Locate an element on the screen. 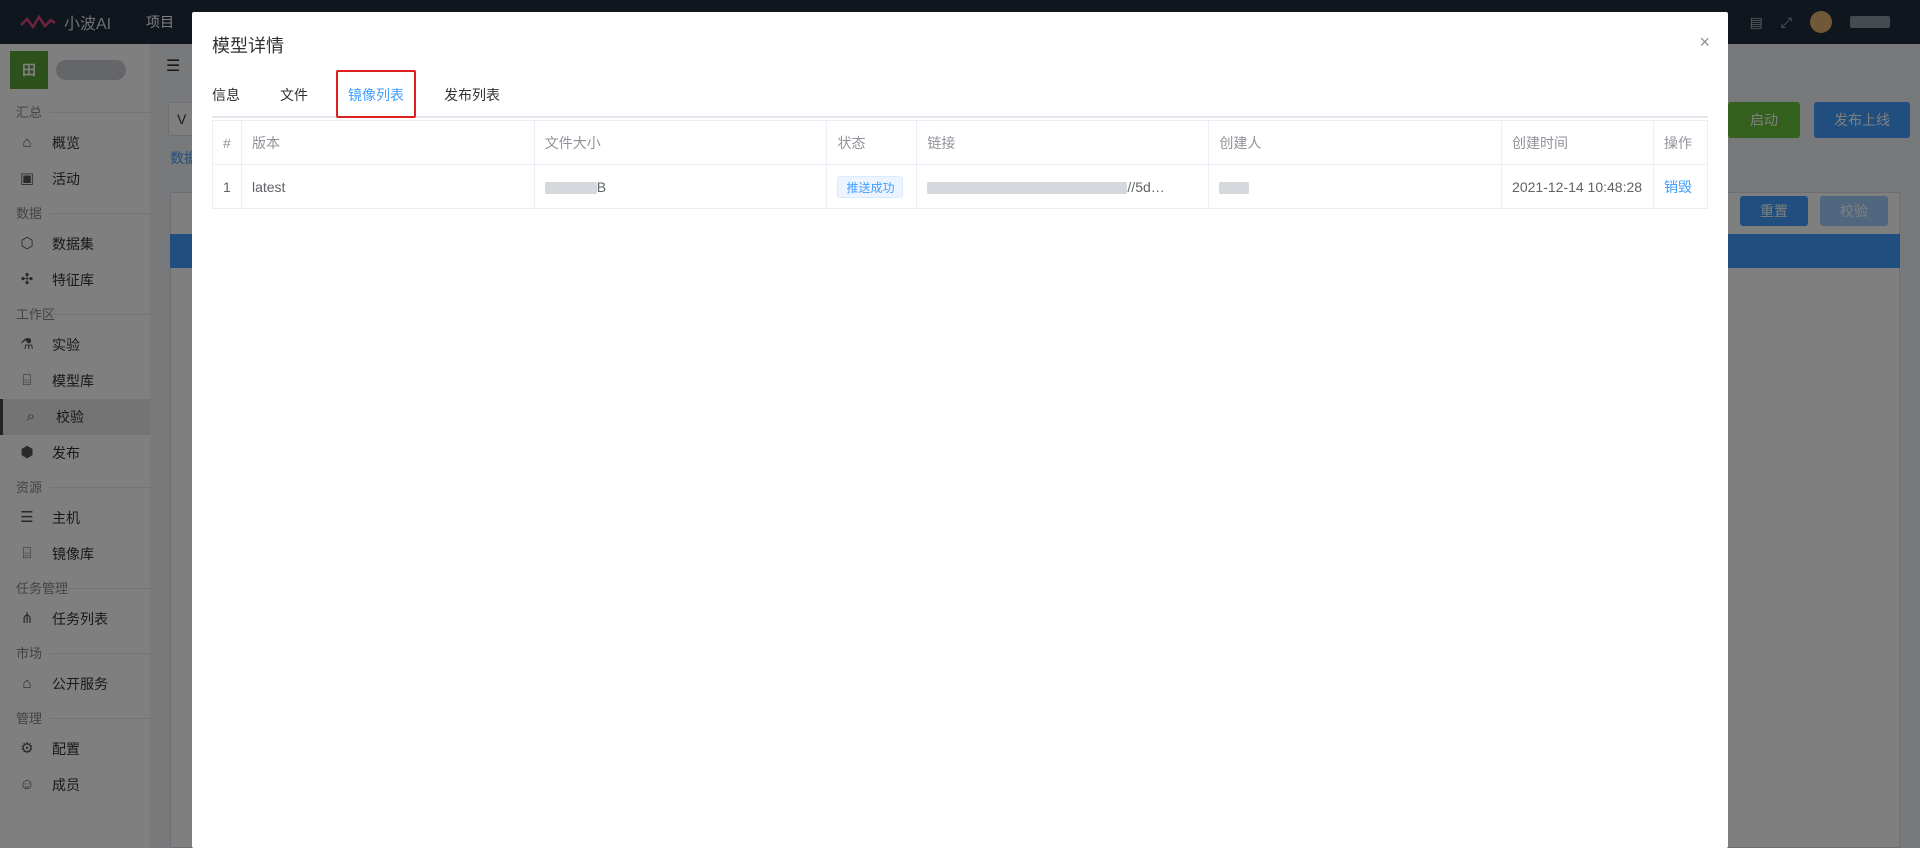  column-header-action: 操作 is located at coordinates (1681, 142).